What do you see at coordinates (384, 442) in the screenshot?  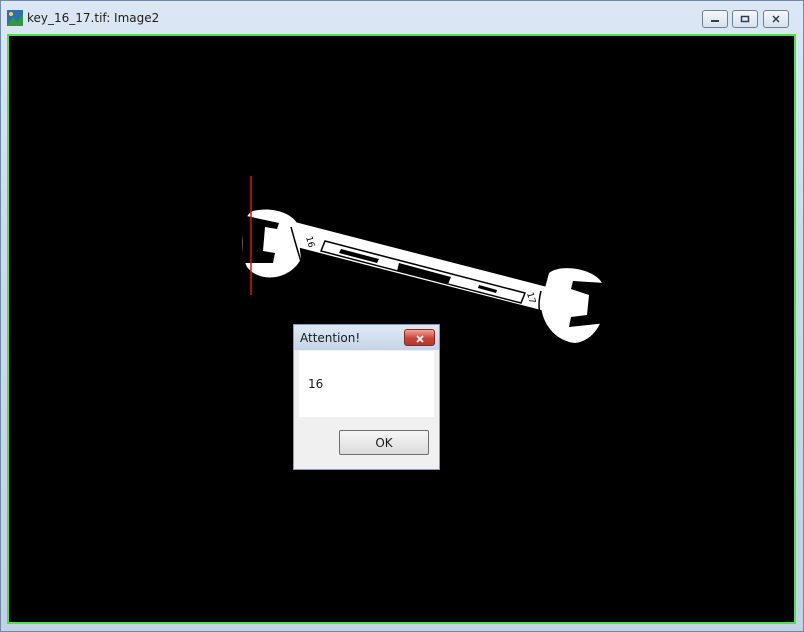 I see `ok-button: OK` at bounding box center [384, 442].